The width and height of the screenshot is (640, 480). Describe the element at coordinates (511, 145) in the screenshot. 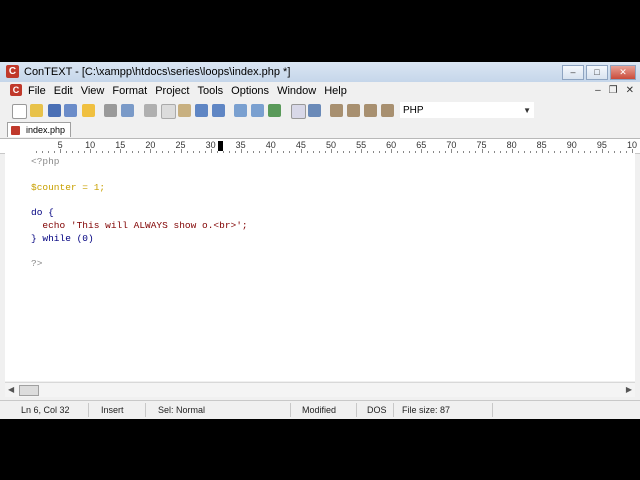

I see `ruler-label: 80` at that location.